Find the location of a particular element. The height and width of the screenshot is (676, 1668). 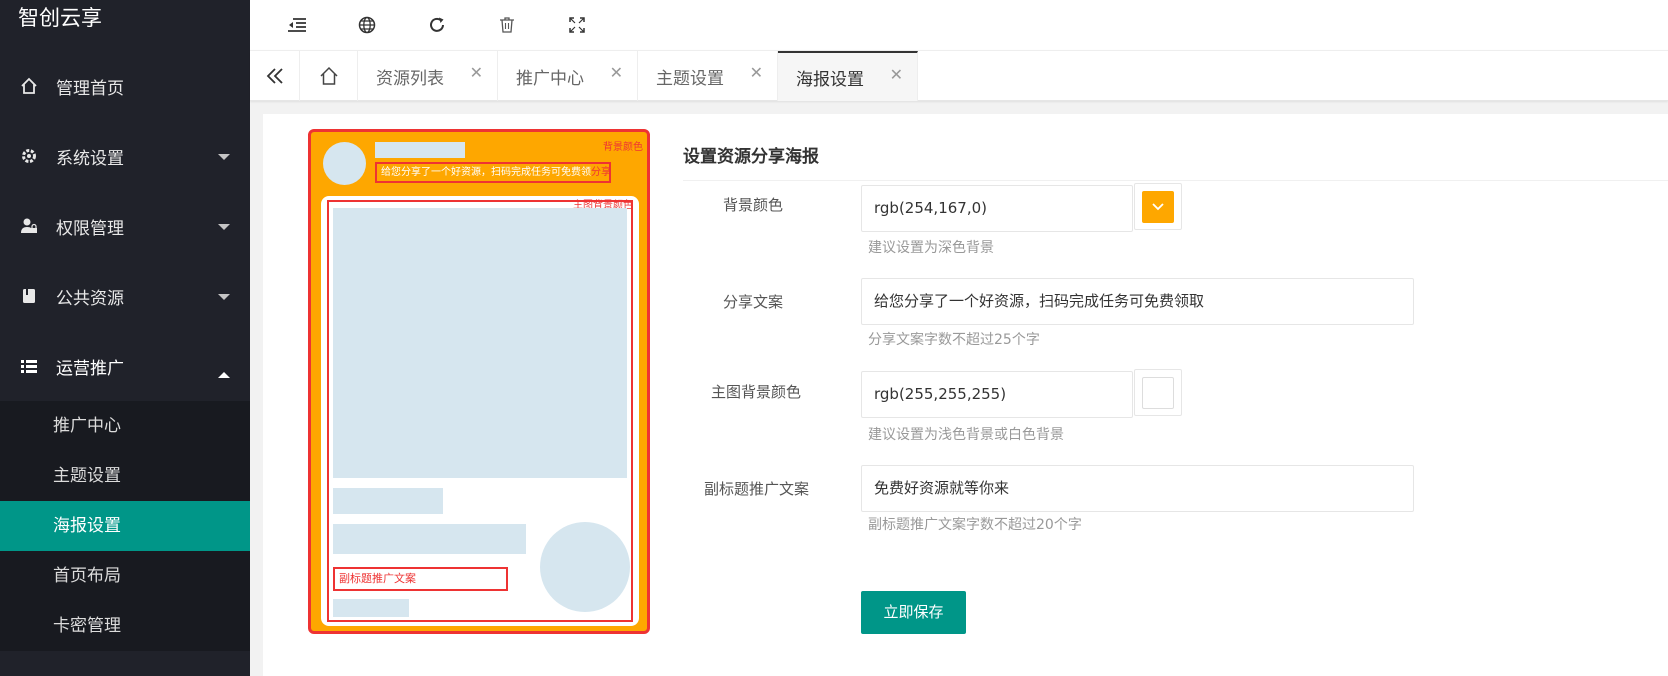

bg-color-picker is located at coordinates (1158, 206).